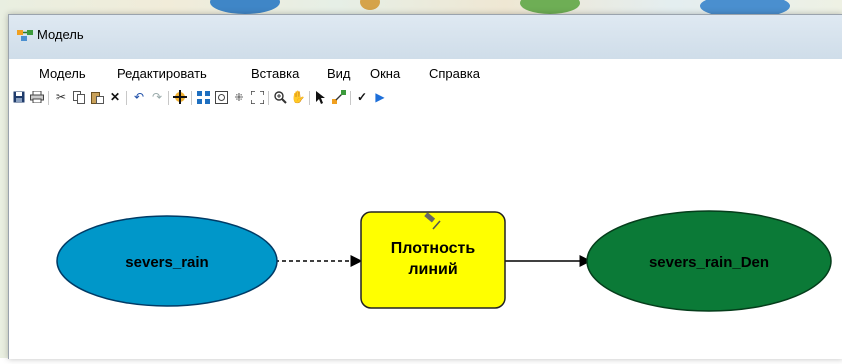 Image resolution: width=842 pixels, height=364 pixels. Describe the element at coordinates (280, 97) in the screenshot. I see `zoom-in-icon` at that location.